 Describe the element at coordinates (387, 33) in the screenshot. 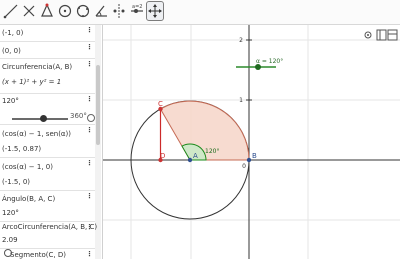

I see `graphics-style-bar-icon` at that location.